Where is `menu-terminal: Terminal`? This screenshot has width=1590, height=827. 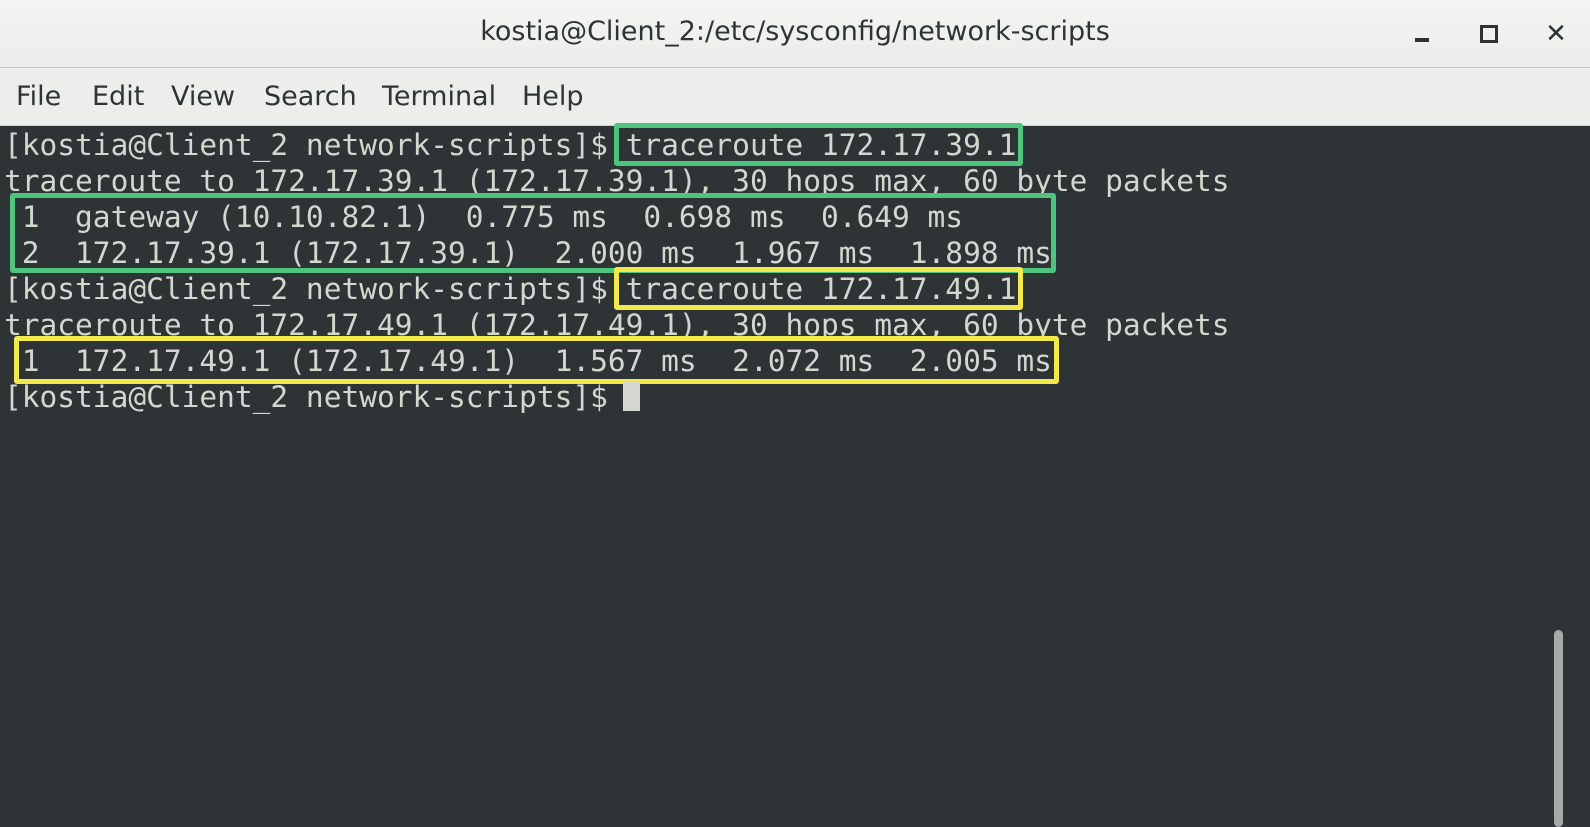 menu-terminal: Terminal is located at coordinates (439, 96).